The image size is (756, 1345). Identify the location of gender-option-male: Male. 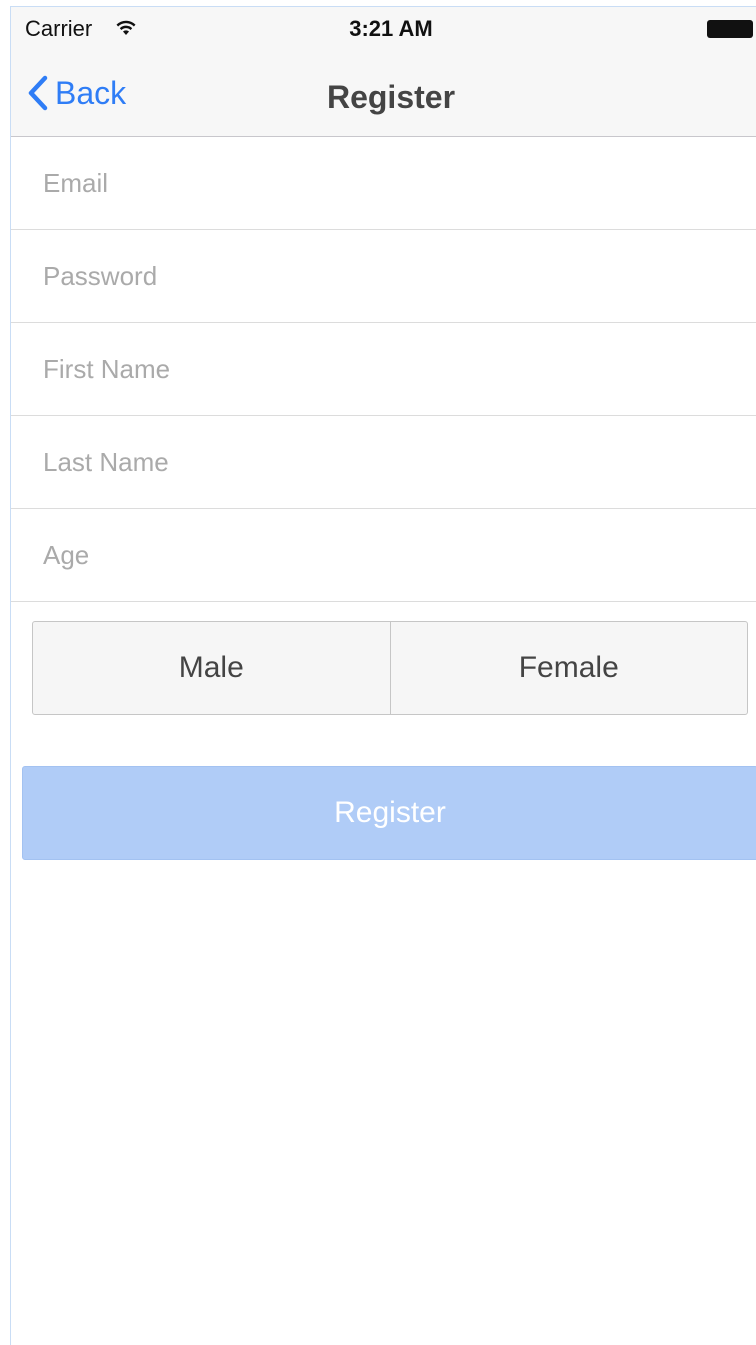
(211, 668).